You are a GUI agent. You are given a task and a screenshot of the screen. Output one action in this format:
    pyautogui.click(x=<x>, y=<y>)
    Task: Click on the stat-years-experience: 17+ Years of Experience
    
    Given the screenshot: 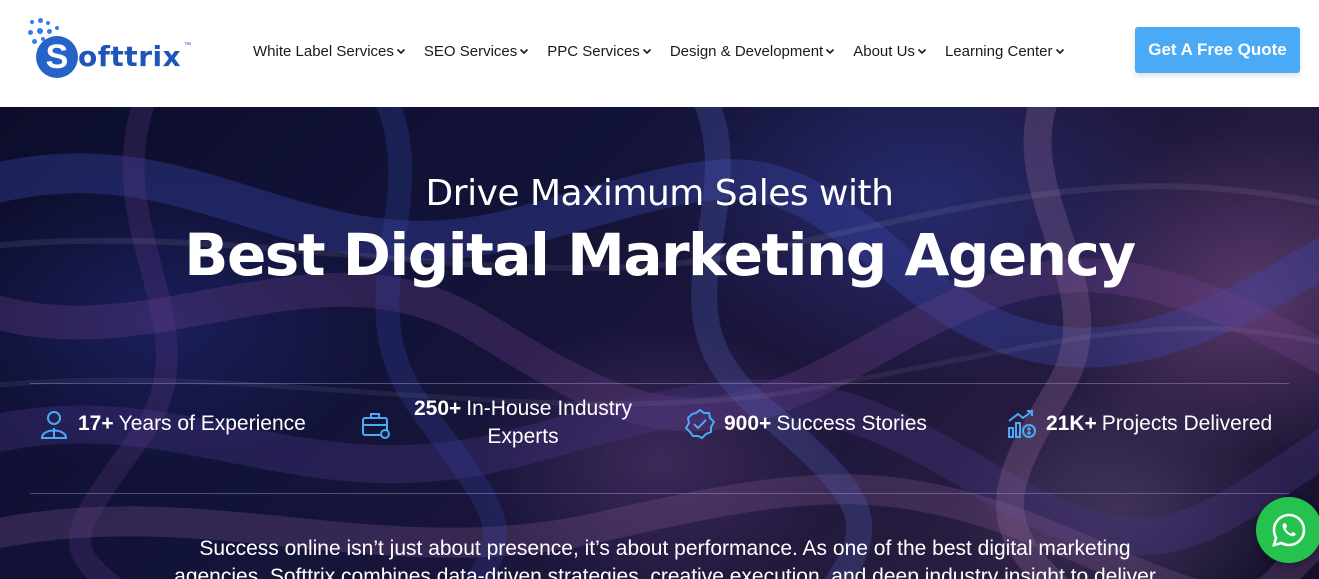 What is the action you would take?
    pyautogui.click(x=172, y=424)
    